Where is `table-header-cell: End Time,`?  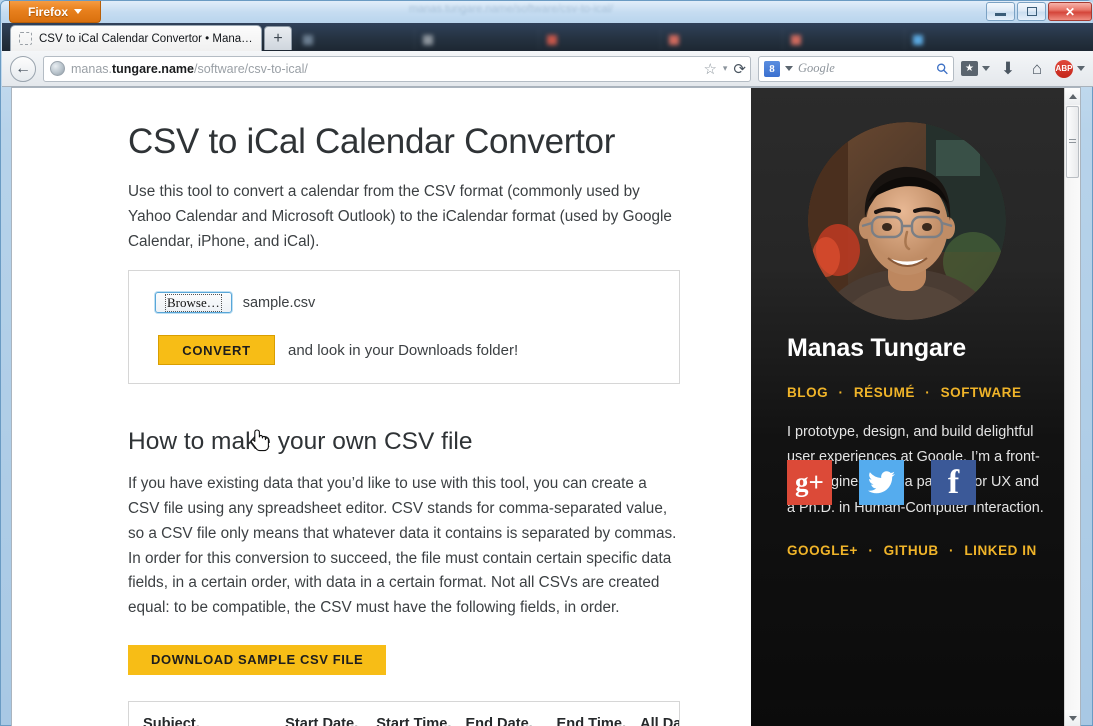
table-header-cell: End Time, is located at coordinates (591, 720).